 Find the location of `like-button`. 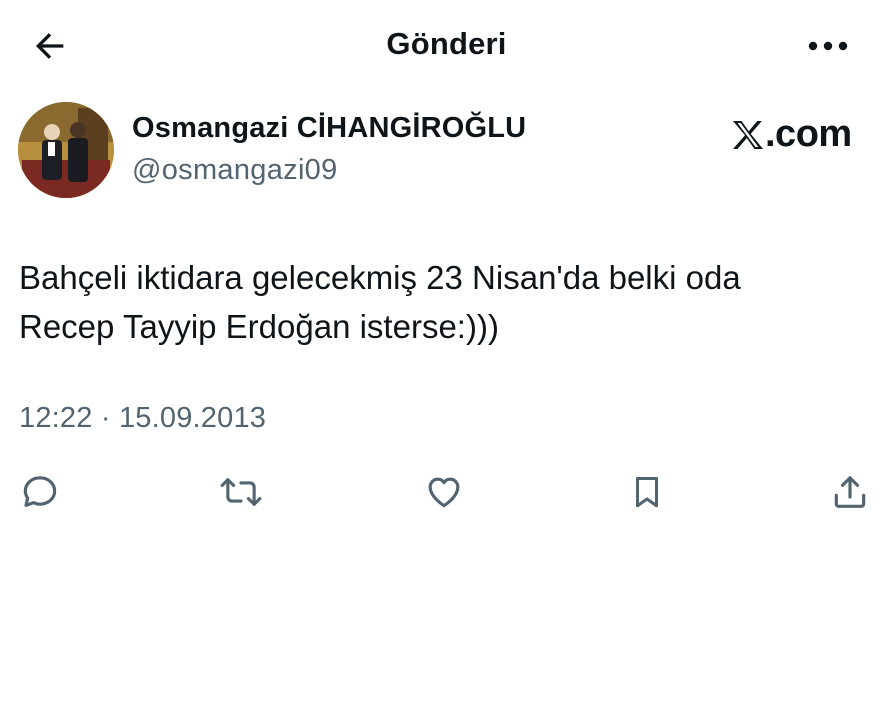

like-button is located at coordinates (444, 492).